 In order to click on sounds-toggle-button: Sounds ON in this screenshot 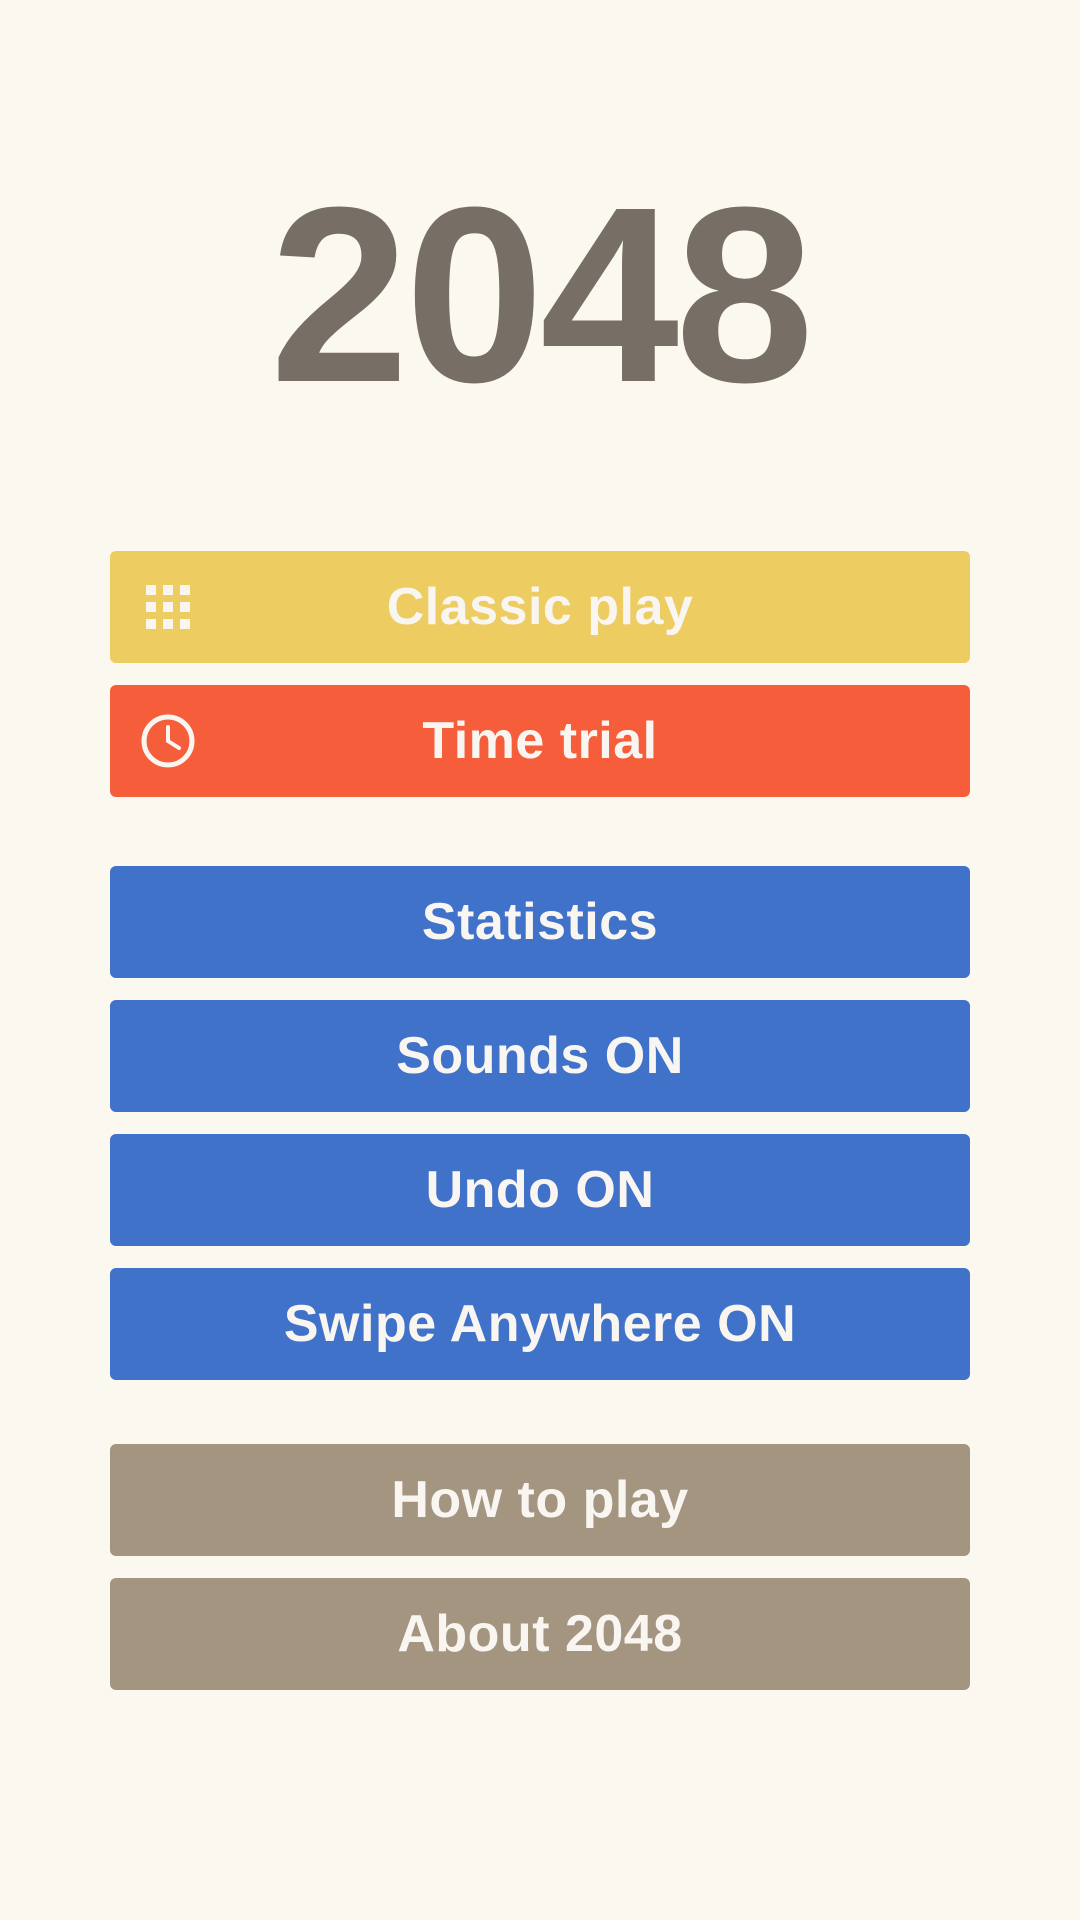, I will do `click(540, 1056)`.